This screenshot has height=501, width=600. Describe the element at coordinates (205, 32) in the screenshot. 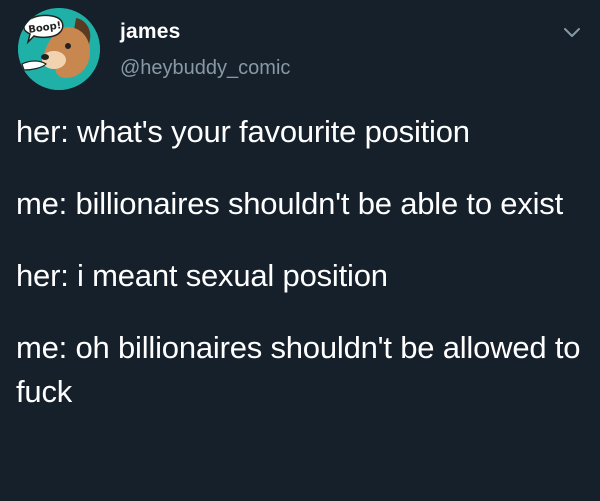

I see `author-display-name: james` at that location.